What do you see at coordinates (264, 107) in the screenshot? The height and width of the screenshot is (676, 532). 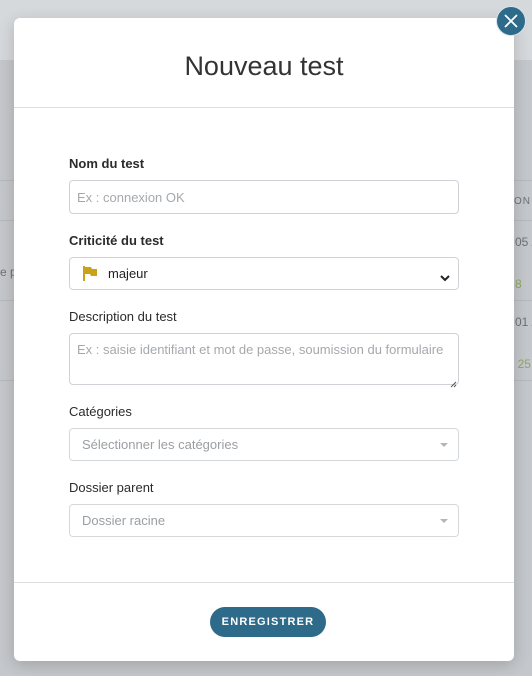 I see `header-divider` at bounding box center [264, 107].